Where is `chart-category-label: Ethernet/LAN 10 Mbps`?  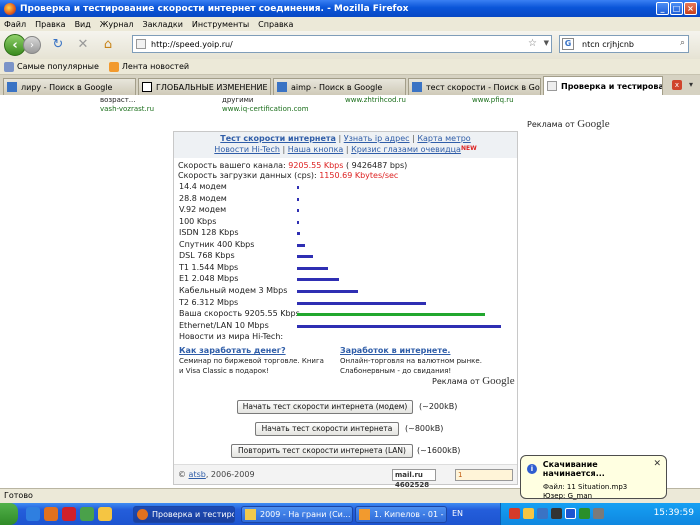 chart-category-label: Ethernet/LAN 10 Mbps is located at coordinates (224, 325).